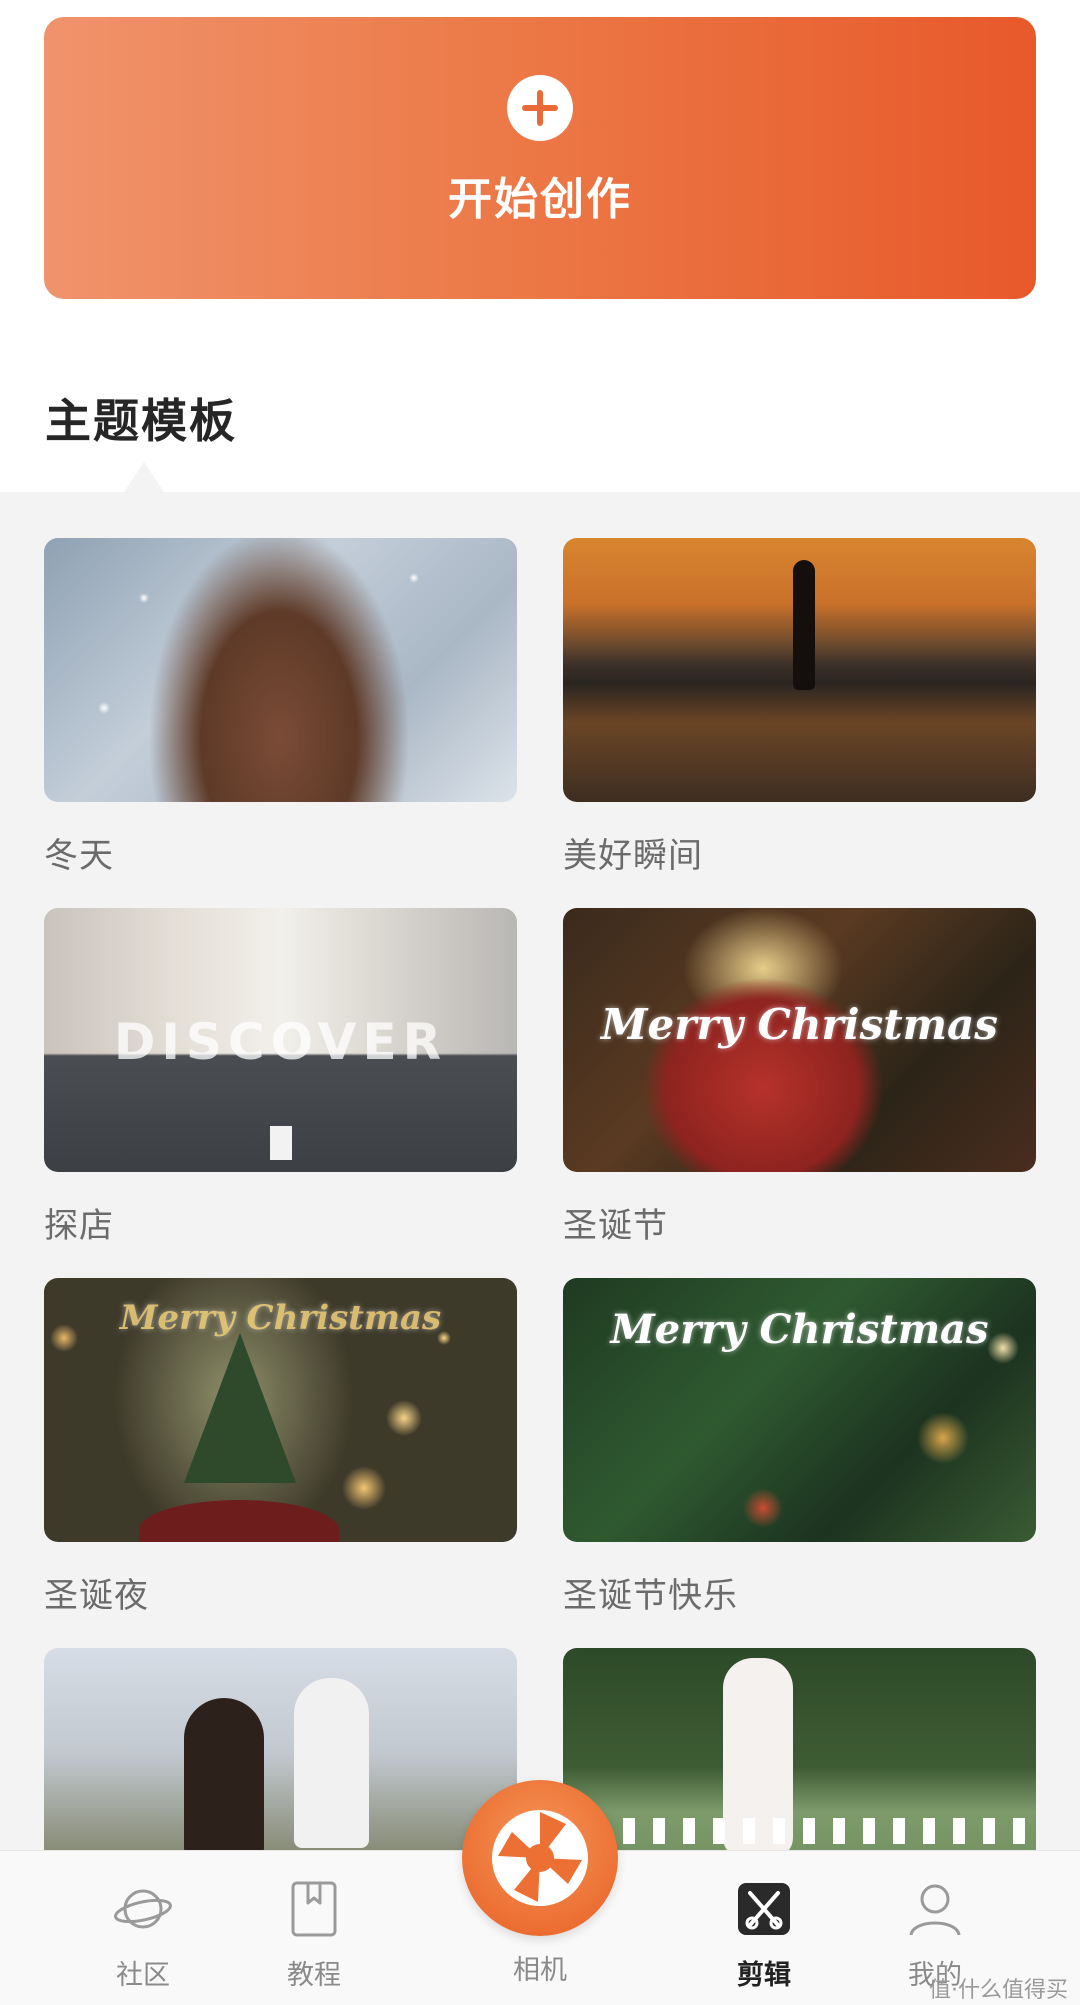  What do you see at coordinates (143, 1975) in the screenshot?
I see `nav-label: 社区` at bounding box center [143, 1975].